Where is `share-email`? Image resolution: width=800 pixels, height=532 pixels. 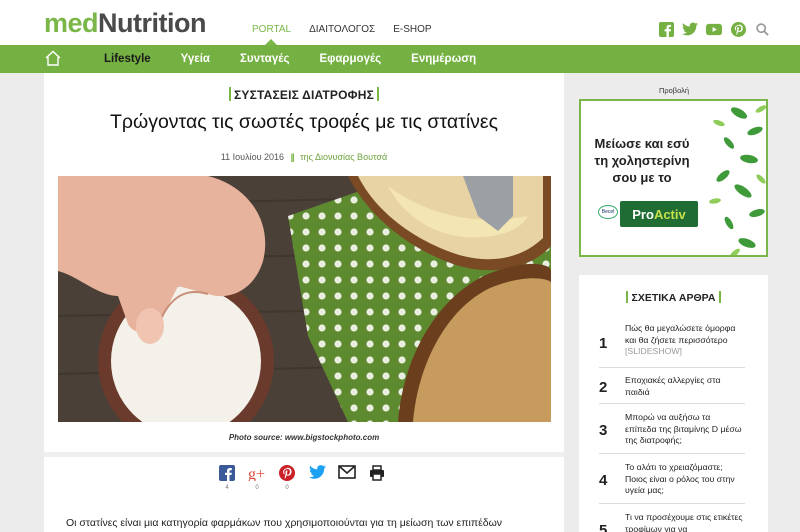 share-email is located at coordinates (347, 478).